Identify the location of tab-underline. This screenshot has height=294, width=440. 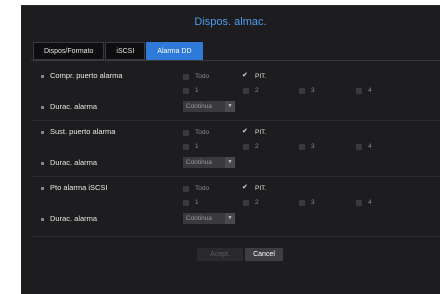
(235, 60).